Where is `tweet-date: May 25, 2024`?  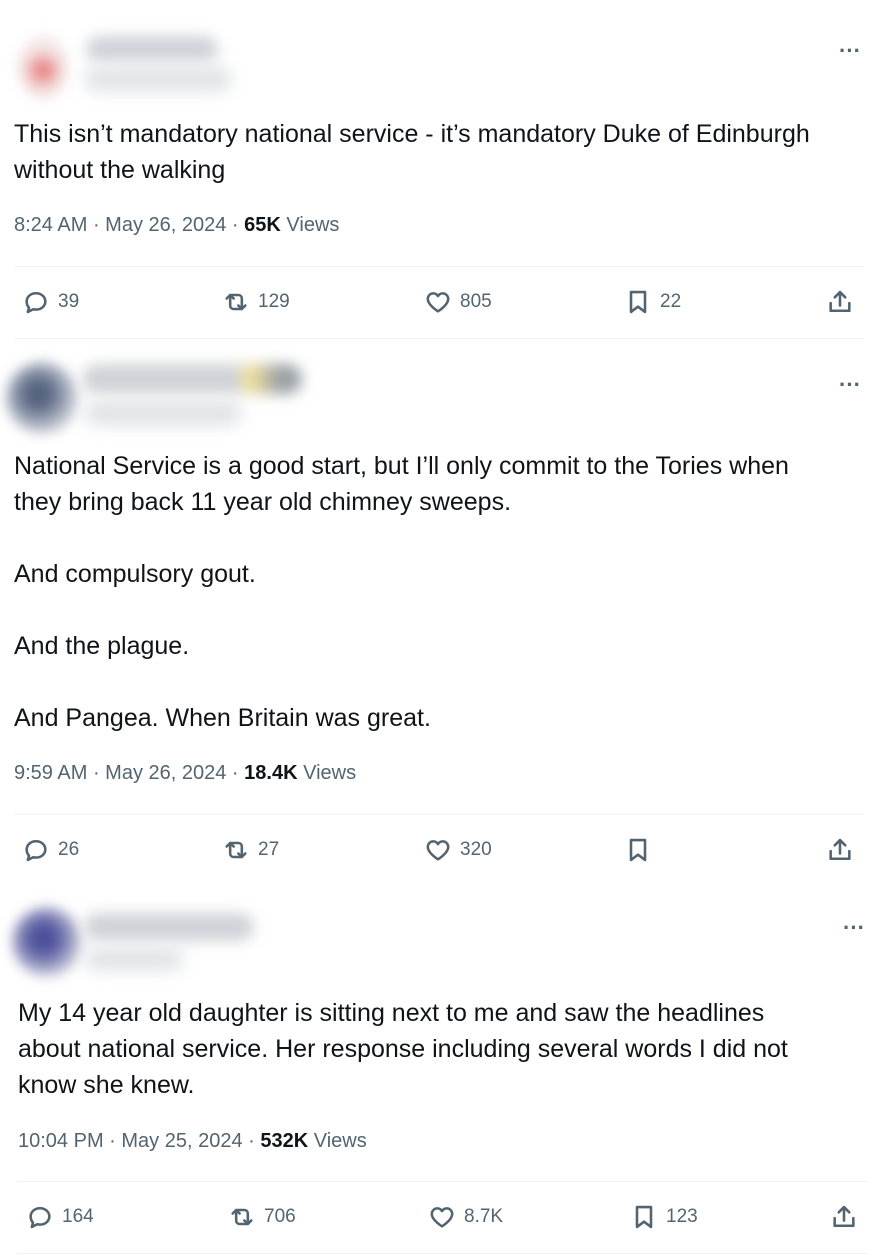
tweet-date: May 25, 2024 is located at coordinates (181, 1141).